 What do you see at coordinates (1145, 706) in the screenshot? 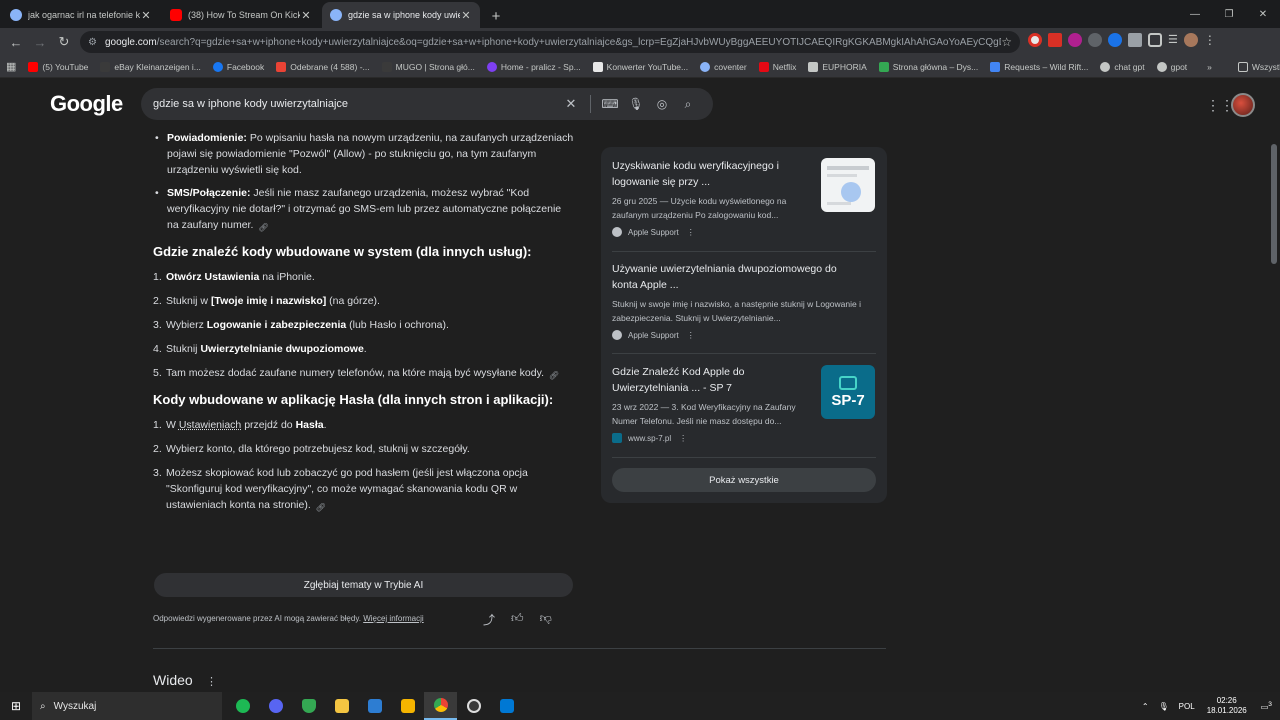
I see `tray-chevron-icon: ⌃` at bounding box center [1145, 706].